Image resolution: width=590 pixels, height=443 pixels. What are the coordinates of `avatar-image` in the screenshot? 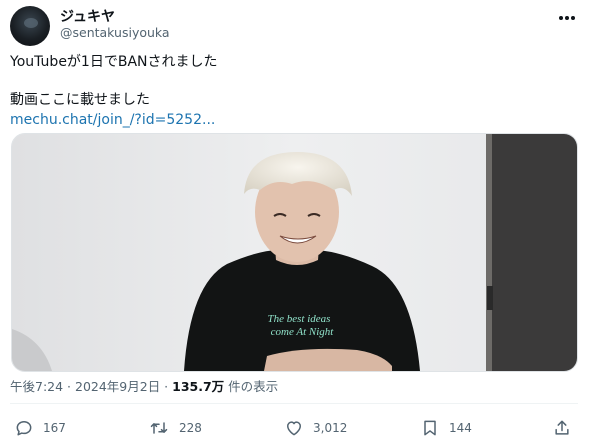 It's located at (31, 23).